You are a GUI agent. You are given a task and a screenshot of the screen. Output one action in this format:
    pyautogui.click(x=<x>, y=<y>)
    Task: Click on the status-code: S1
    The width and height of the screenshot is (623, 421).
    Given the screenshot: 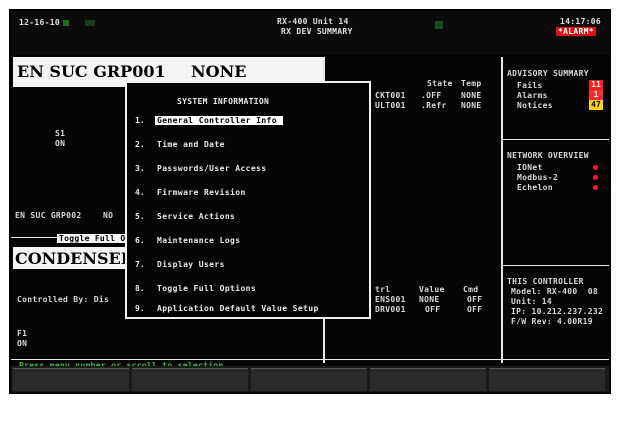 What is the action you would take?
    pyautogui.click(x=60, y=133)
    